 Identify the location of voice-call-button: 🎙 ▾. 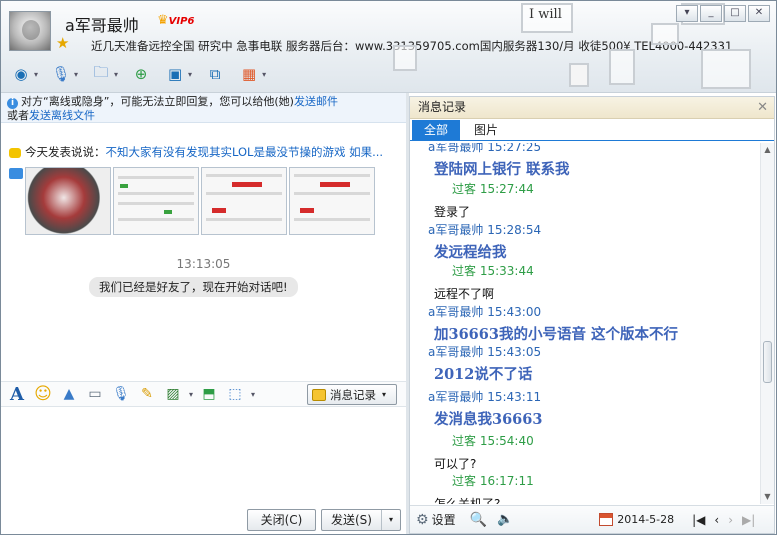
(64, 74).